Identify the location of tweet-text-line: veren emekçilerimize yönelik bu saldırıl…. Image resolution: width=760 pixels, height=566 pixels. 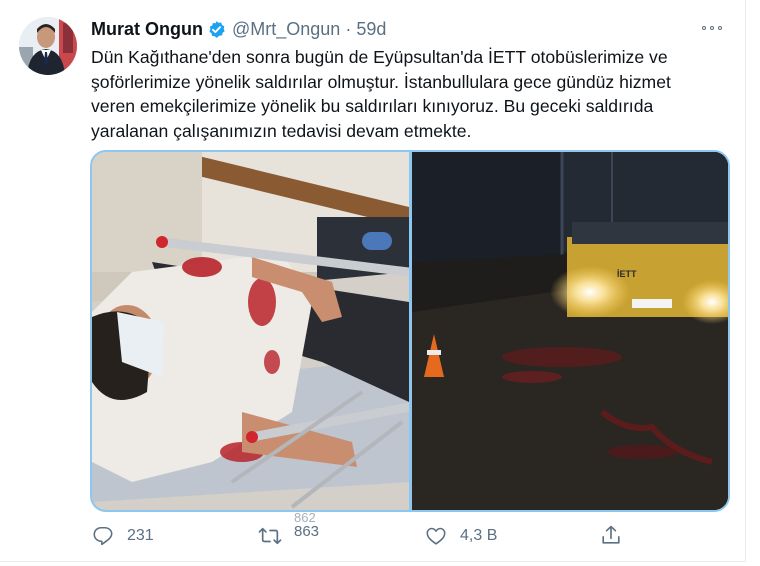
(372, 106).